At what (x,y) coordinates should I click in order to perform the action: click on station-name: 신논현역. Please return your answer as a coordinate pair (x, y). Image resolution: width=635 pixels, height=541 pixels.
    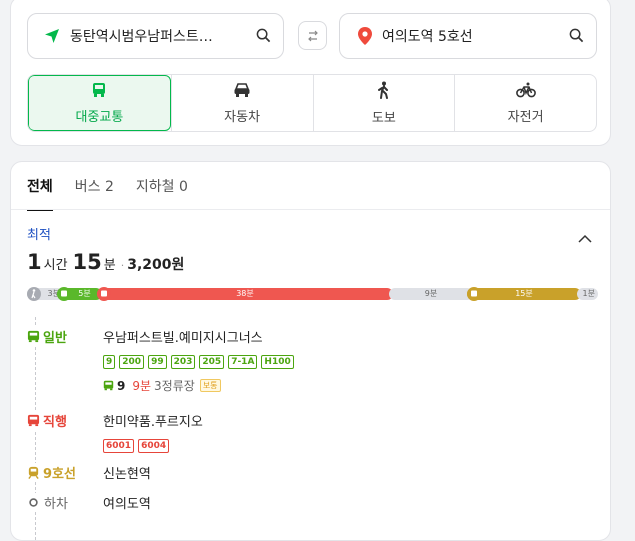
    Looking at the image, I should click on (127, 474).